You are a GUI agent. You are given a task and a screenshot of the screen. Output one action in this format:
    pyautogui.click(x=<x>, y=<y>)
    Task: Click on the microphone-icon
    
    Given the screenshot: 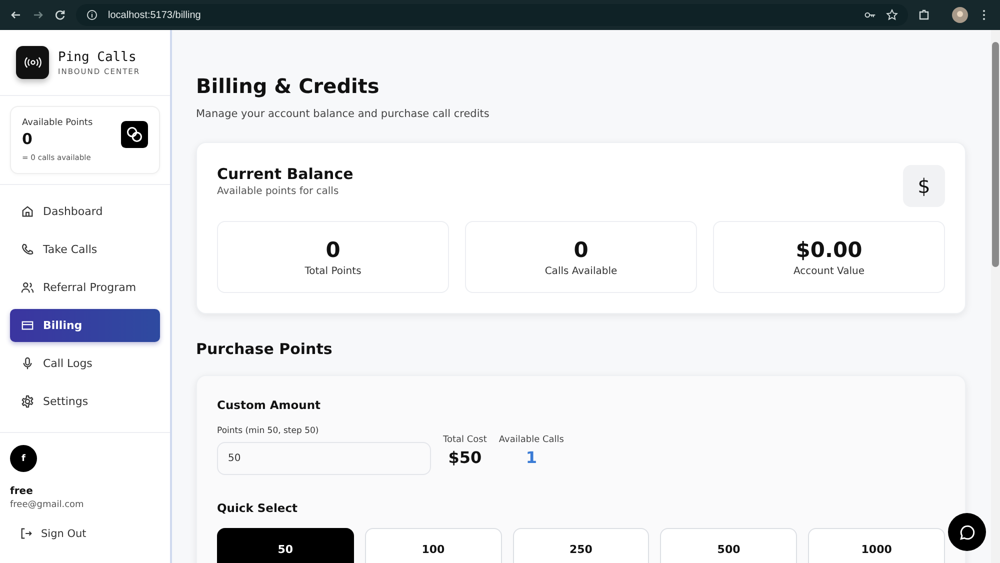 What is the action you would take?
    pyautogui.click(x=27, y=363)
    